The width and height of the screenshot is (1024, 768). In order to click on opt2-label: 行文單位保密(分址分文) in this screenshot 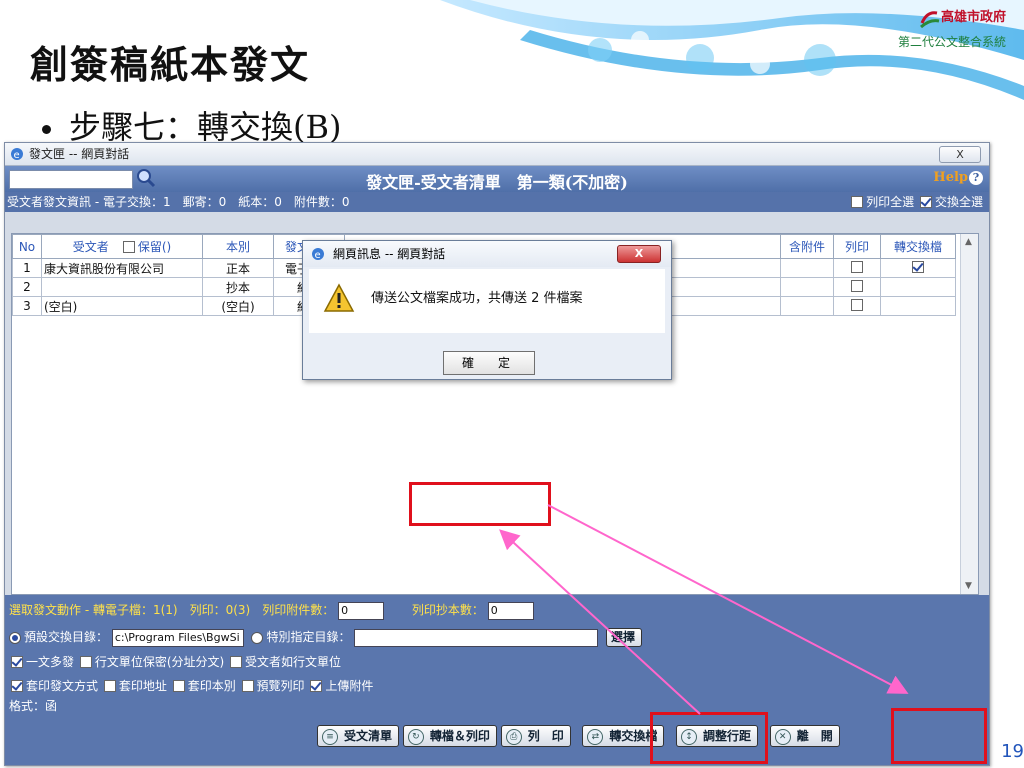, I will do `click(159, 662)`.